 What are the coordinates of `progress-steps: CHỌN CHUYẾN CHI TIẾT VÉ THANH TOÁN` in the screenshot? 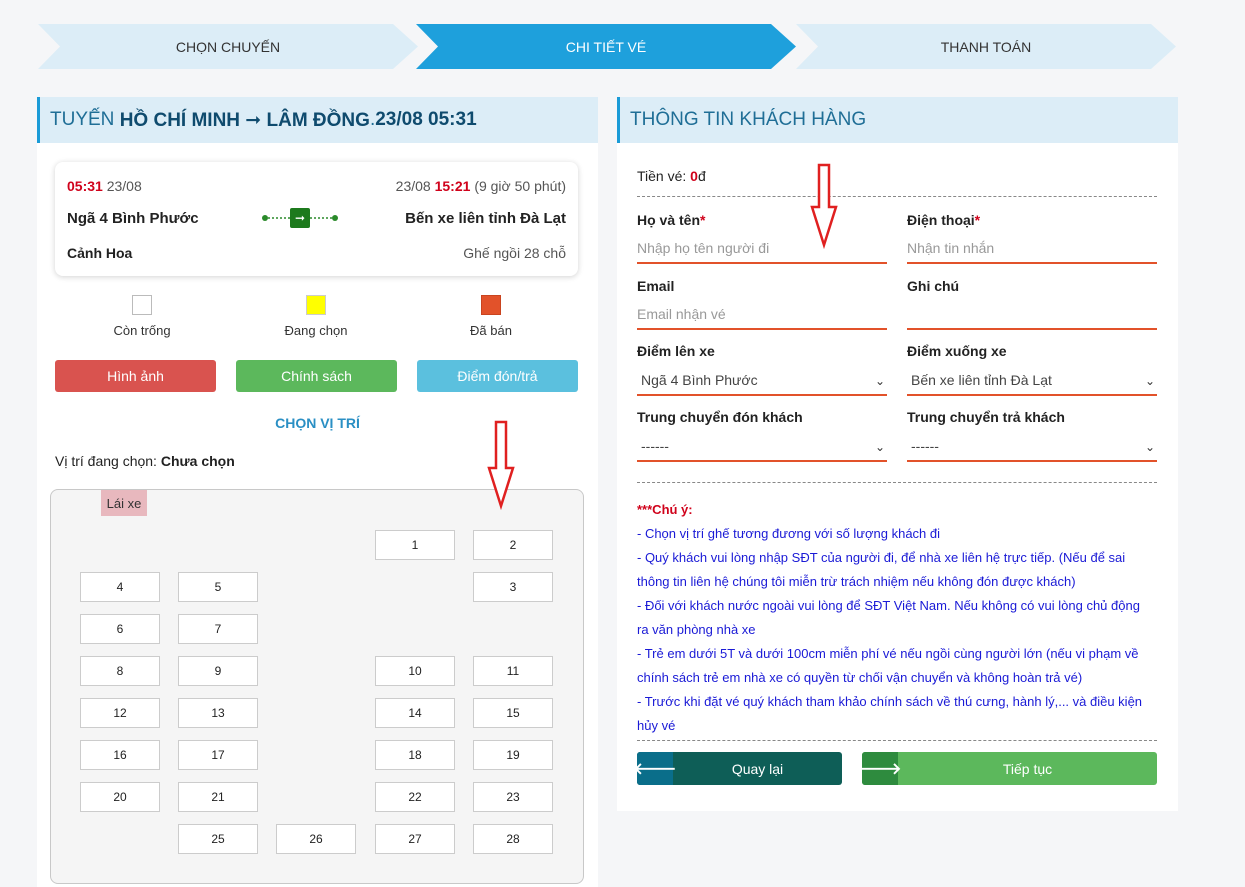 It's located at (608, 46).